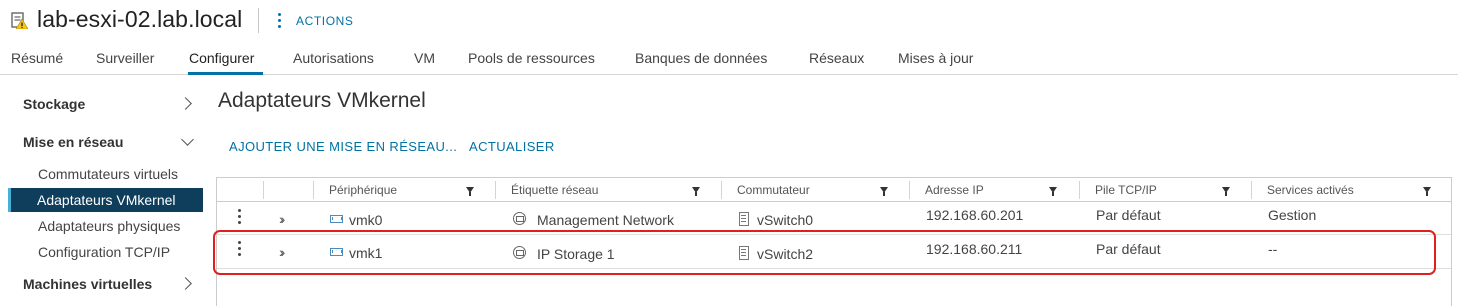 This screenshot has height=306, width=1458. I want to click on sidebar-item-virtual-switches: Commutateurs virtuels, so click(108, 174).